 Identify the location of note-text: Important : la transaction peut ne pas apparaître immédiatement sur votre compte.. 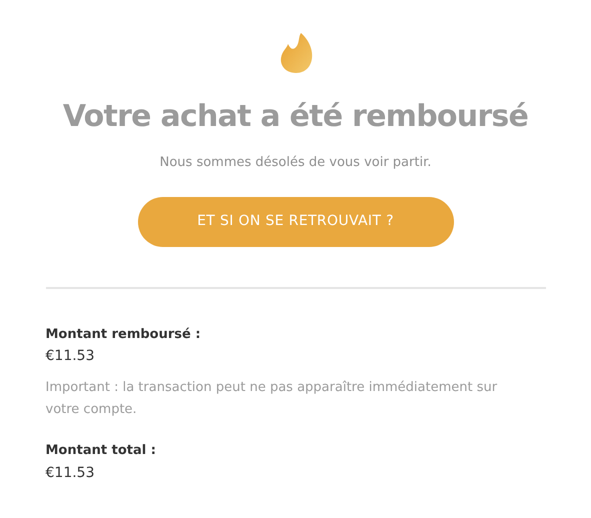
(272, 399).